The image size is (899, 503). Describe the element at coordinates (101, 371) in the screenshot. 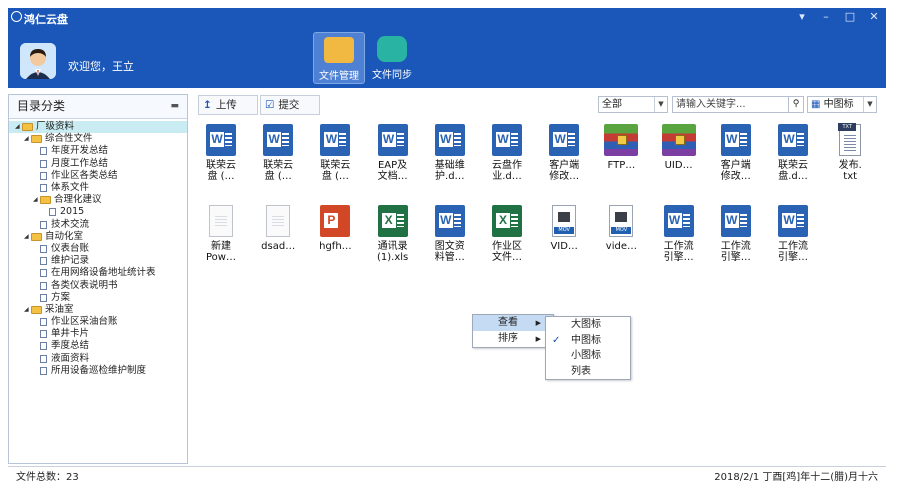

I see `tree-item: 所用设备巡检维护制度` at that location.